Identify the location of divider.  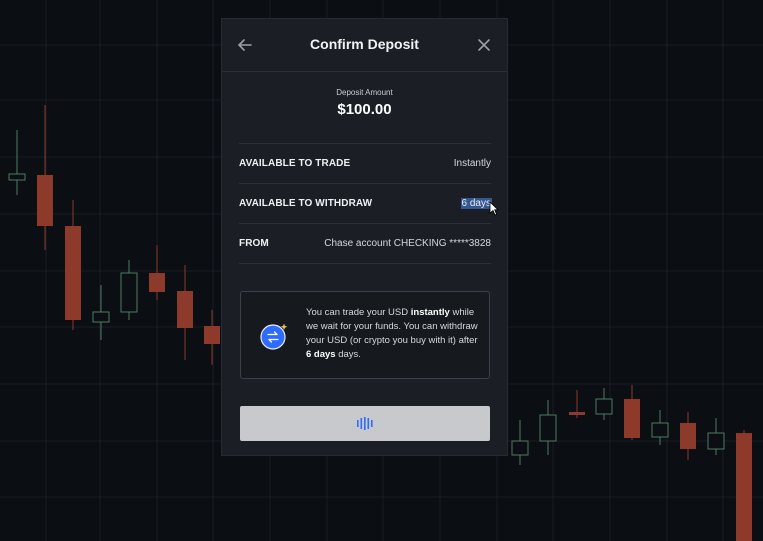
(365, 263).